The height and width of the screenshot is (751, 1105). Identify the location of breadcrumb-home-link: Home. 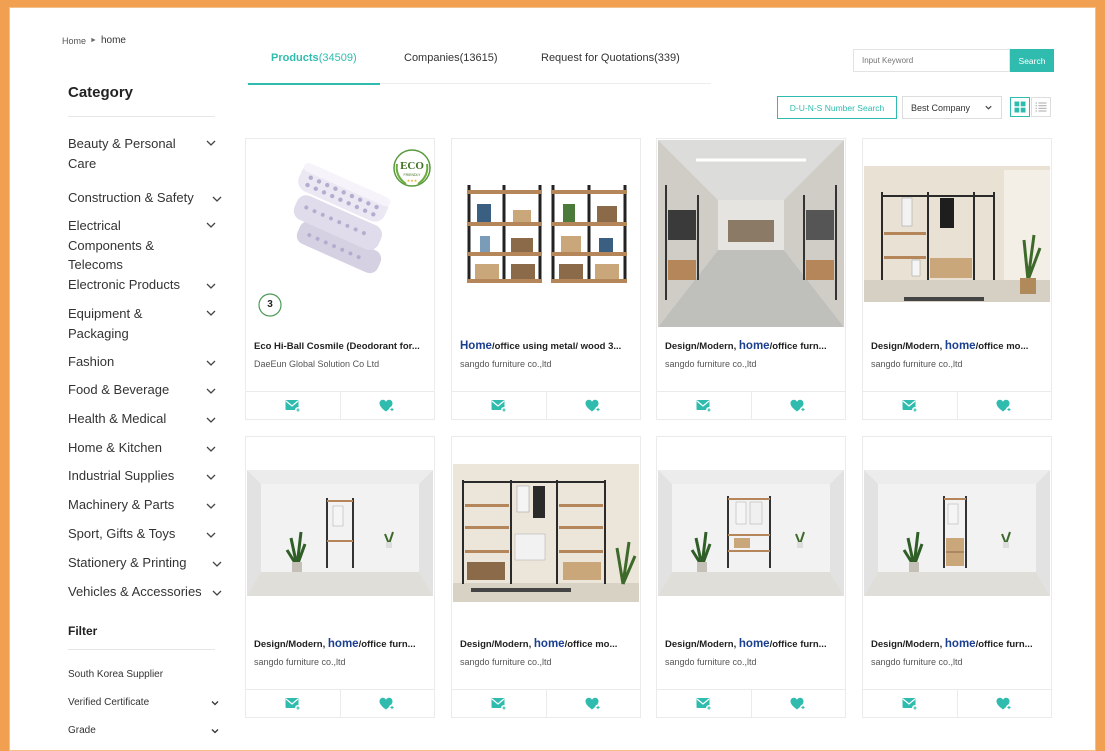
(74, 41).